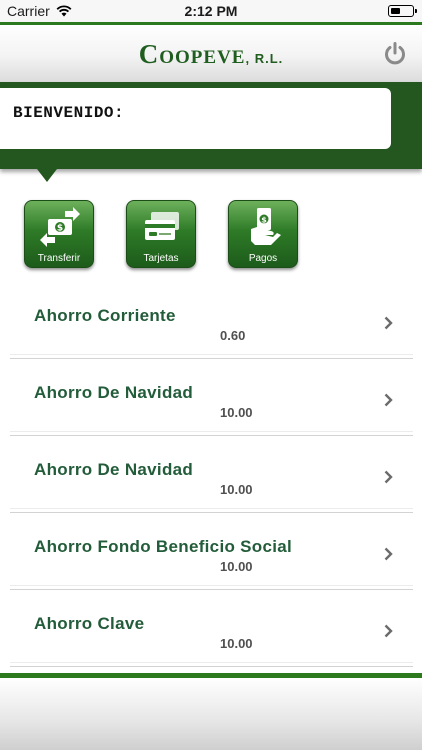 The width and height of the screenshot is (422, 750). Describe the element at coordinates (89, 623) in the screenshot. I see `account-name: Ahorro Clave` at that location.